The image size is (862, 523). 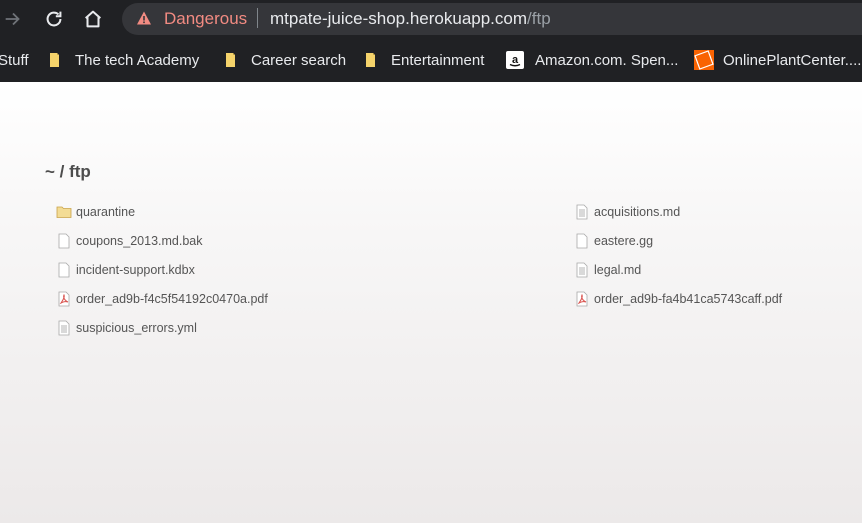 What do you see at coordinates (144, 18) in the screenshot?
I see `warning-triangle-icon` at bounding box center [144, 18].